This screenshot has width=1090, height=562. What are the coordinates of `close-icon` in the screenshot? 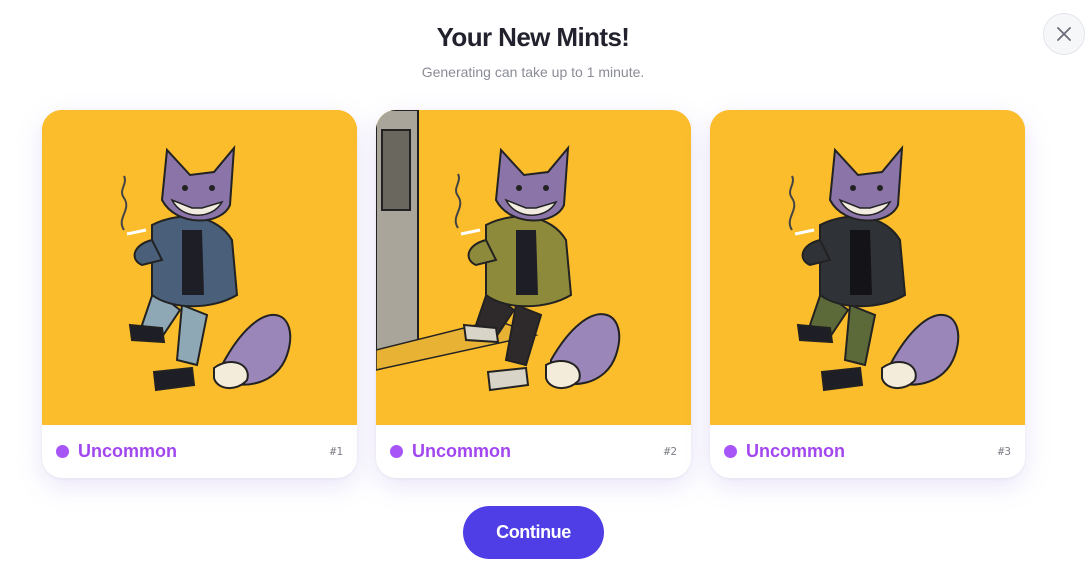 It's located at (1064, 34).